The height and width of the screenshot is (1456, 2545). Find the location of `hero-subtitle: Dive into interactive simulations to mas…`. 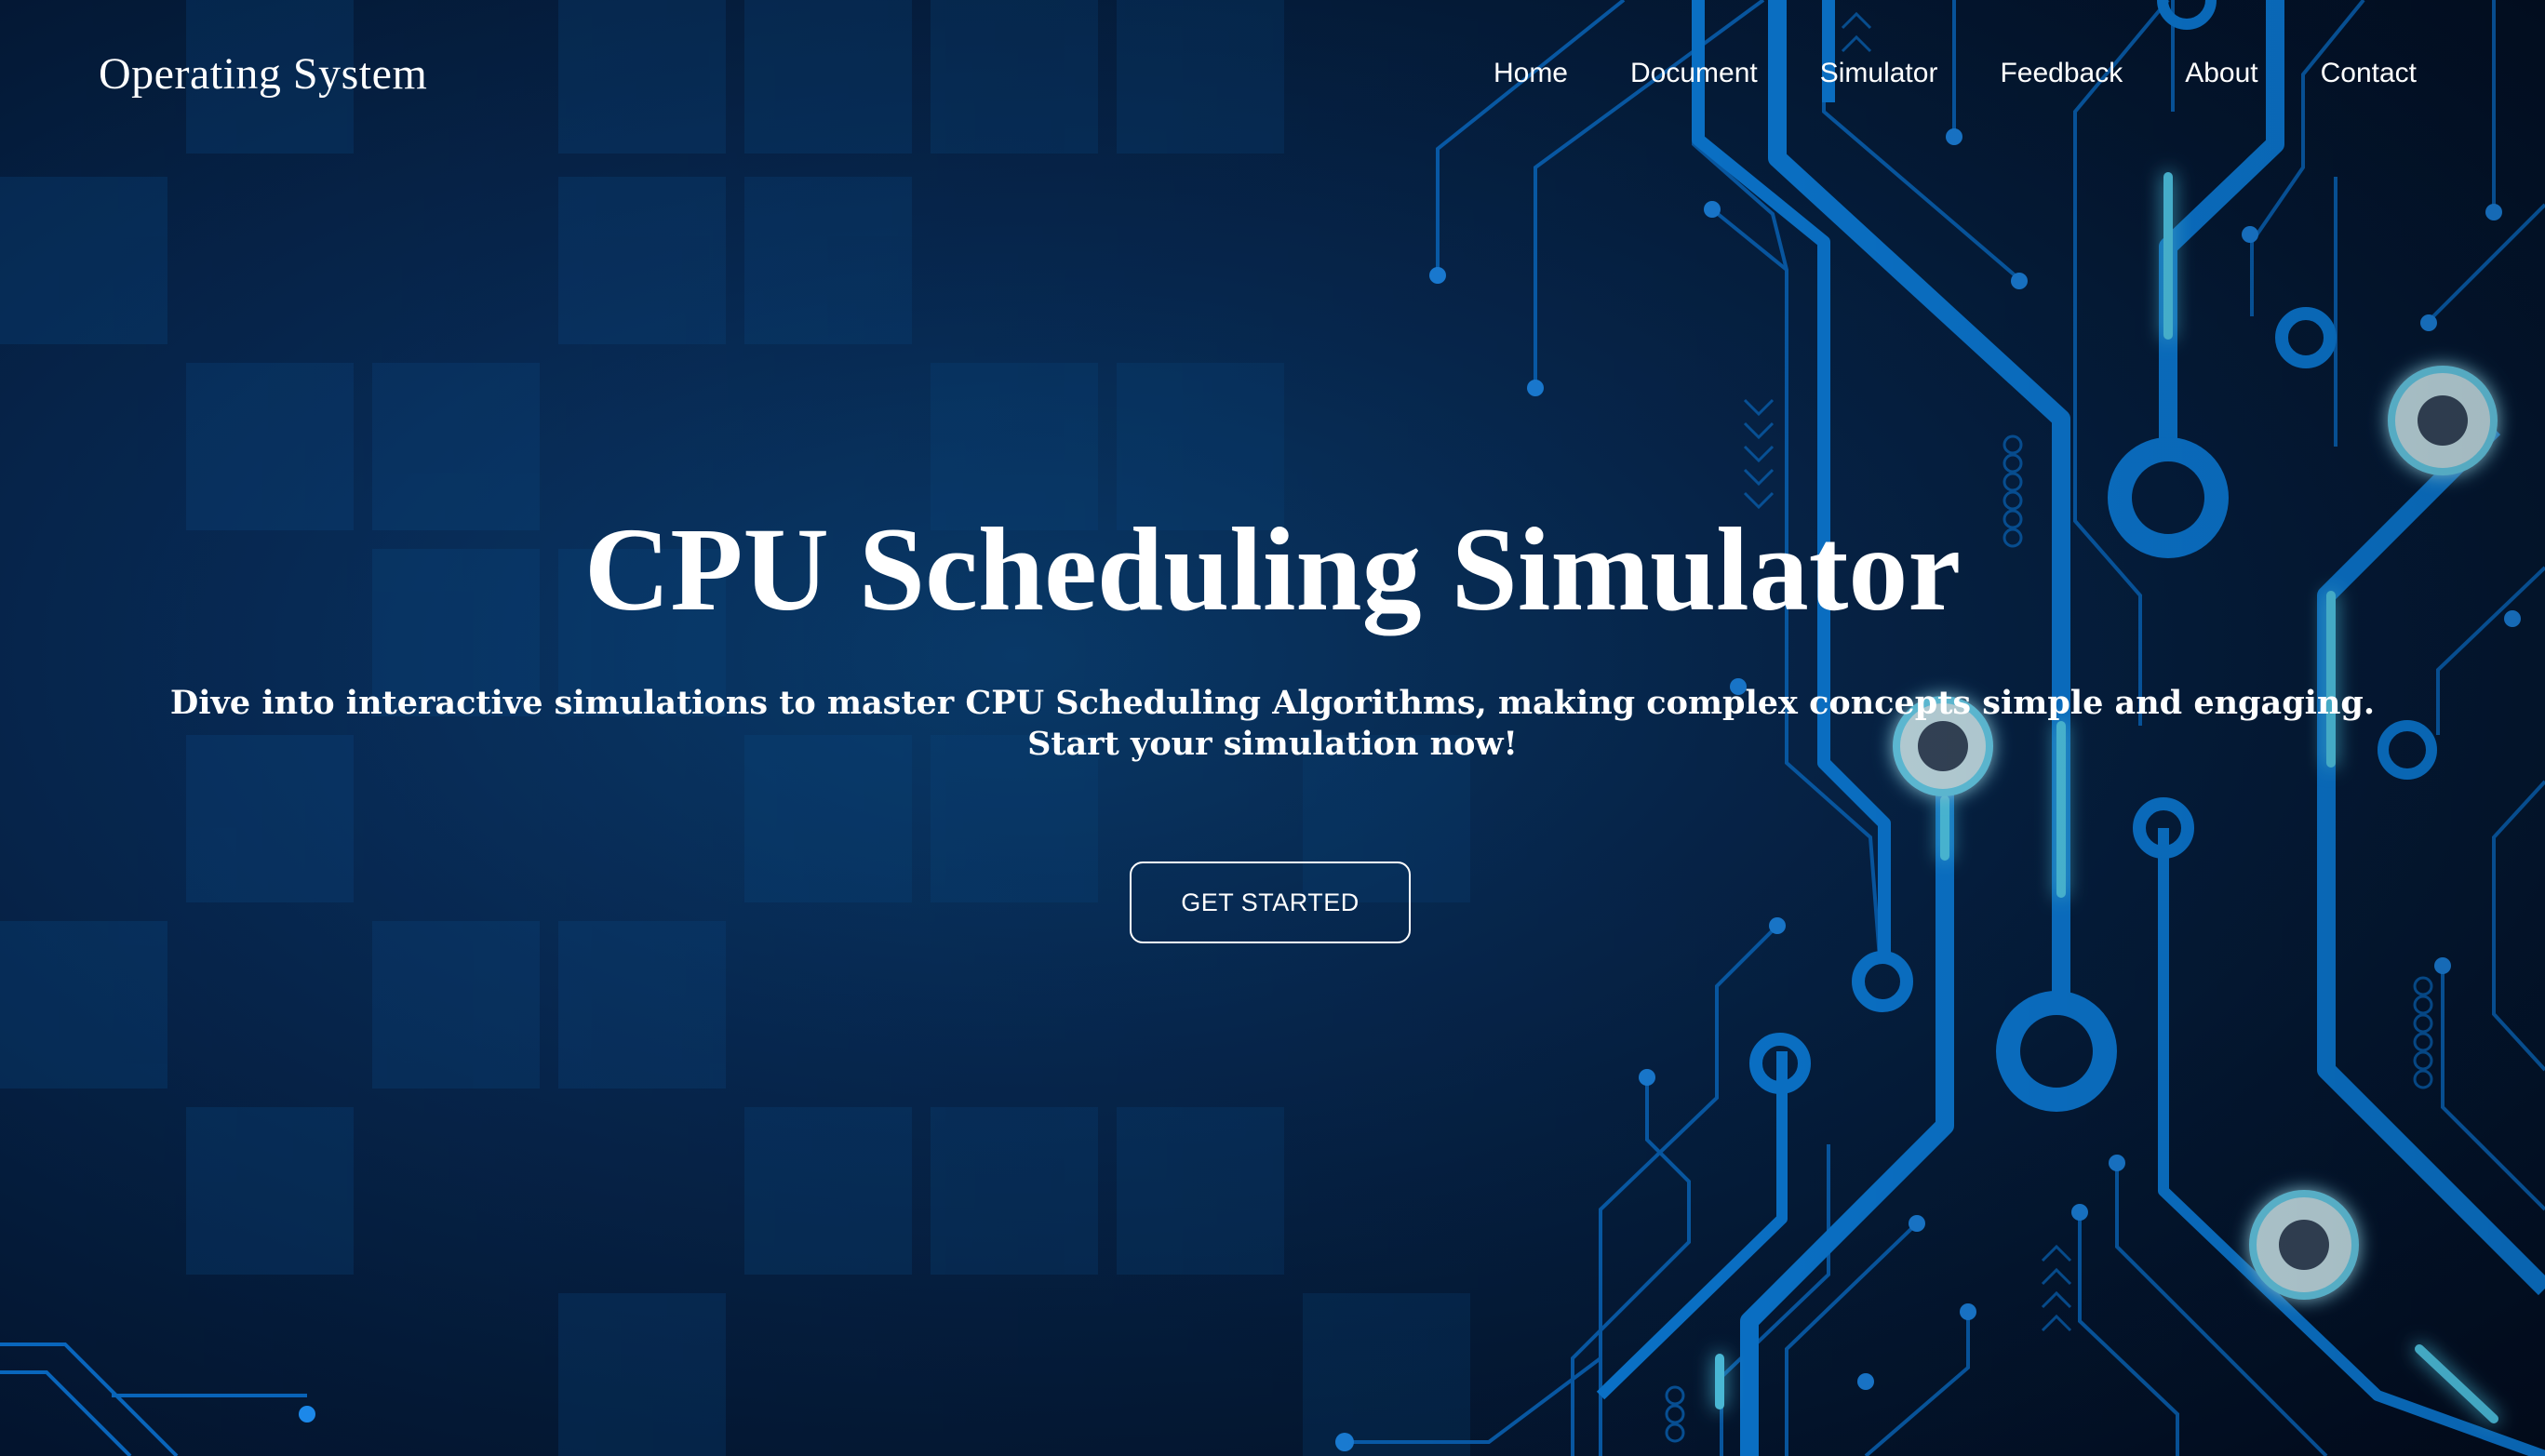

hero-subtitle: Dive into interactive simulations to mas… is located at coordinates (1272, 724).